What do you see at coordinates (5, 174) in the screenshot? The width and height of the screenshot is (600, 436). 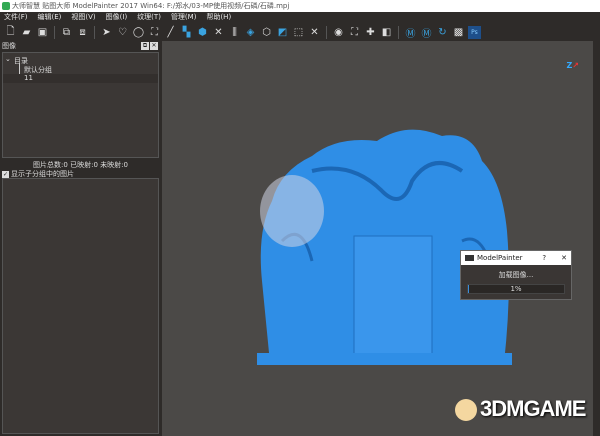 I see `checkbox-checked-icon: ✓` at bounding box center [5, 174].